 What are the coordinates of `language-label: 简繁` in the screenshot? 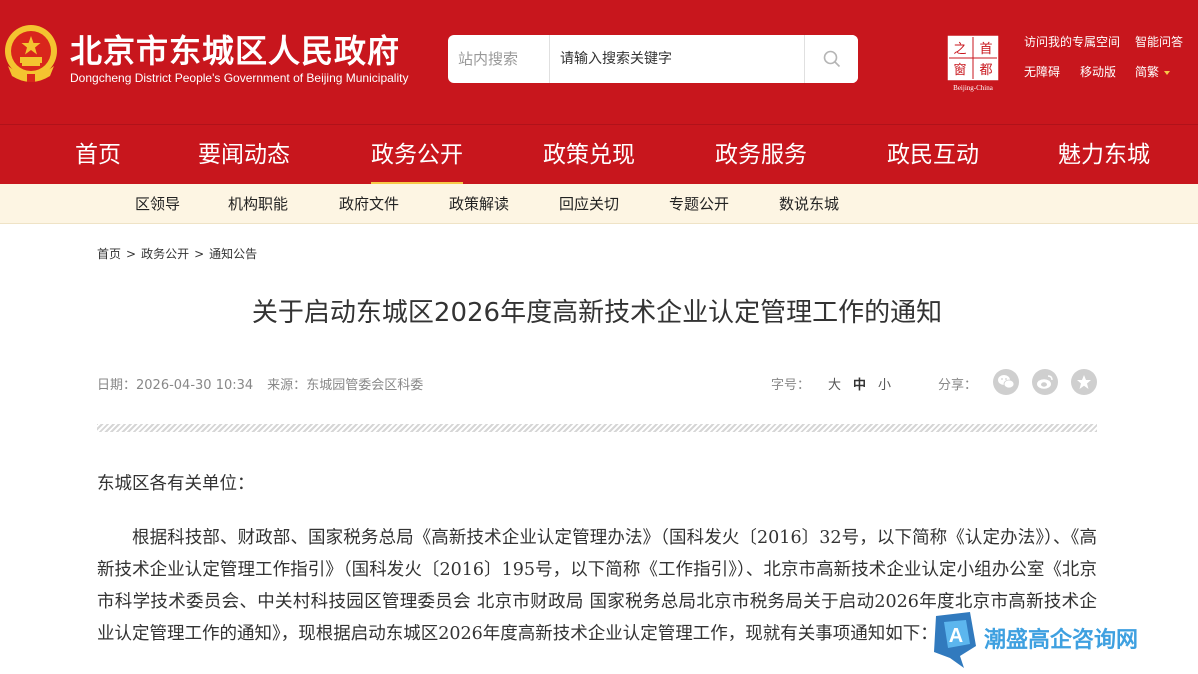 It's located at (1147, 72).